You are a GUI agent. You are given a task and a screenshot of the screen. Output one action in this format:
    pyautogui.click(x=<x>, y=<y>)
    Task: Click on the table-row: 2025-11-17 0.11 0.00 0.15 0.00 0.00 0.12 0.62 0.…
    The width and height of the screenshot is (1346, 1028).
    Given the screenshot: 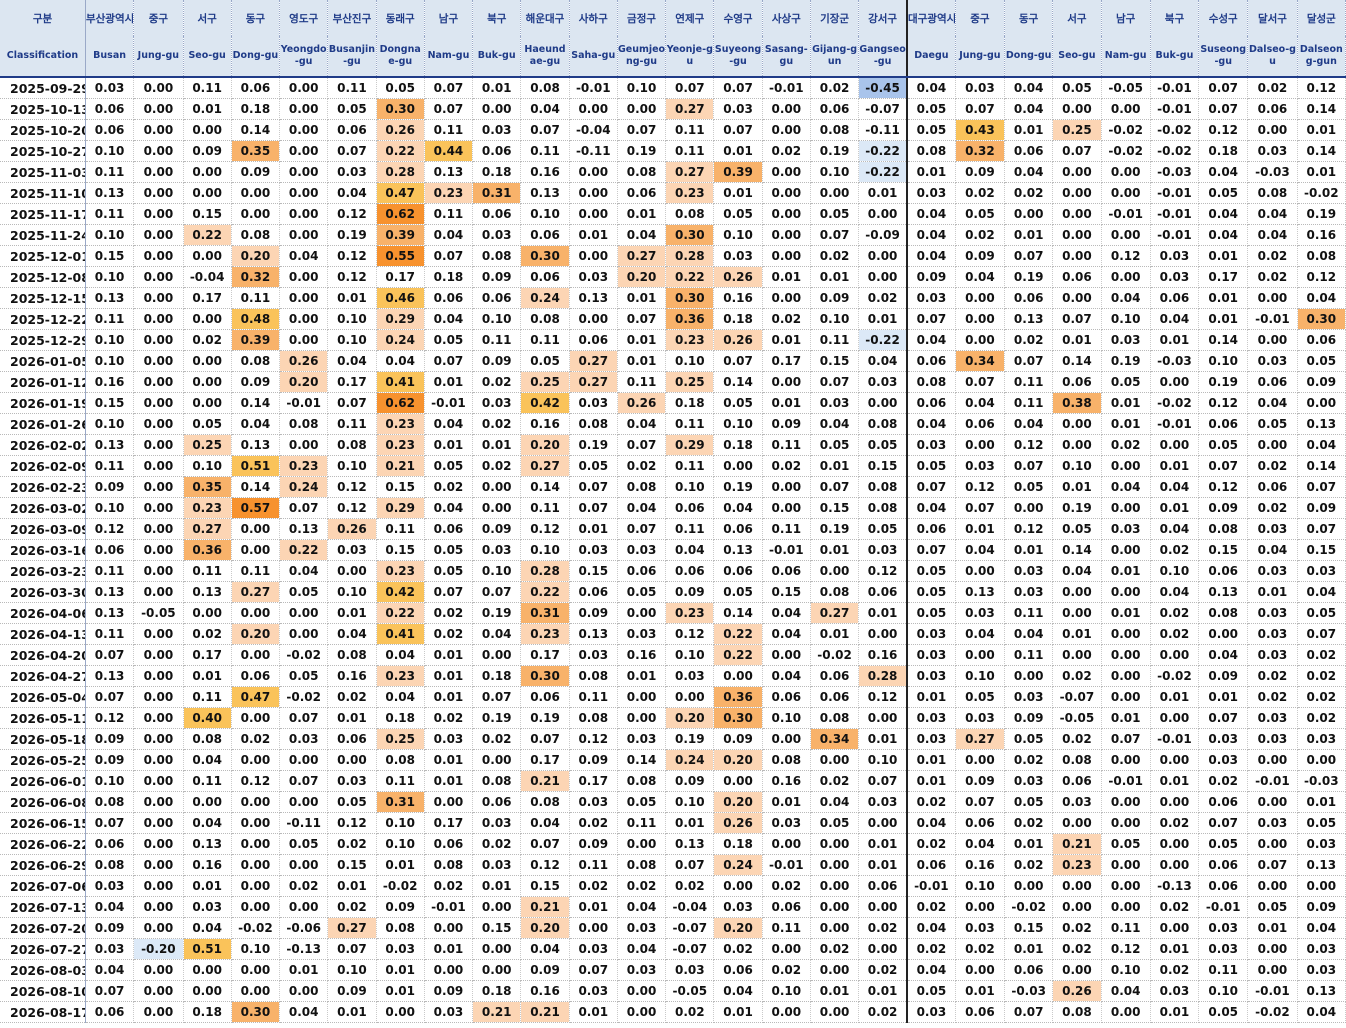 What is the action you would take?
    pyautogui.click(x=673, y=214)
    